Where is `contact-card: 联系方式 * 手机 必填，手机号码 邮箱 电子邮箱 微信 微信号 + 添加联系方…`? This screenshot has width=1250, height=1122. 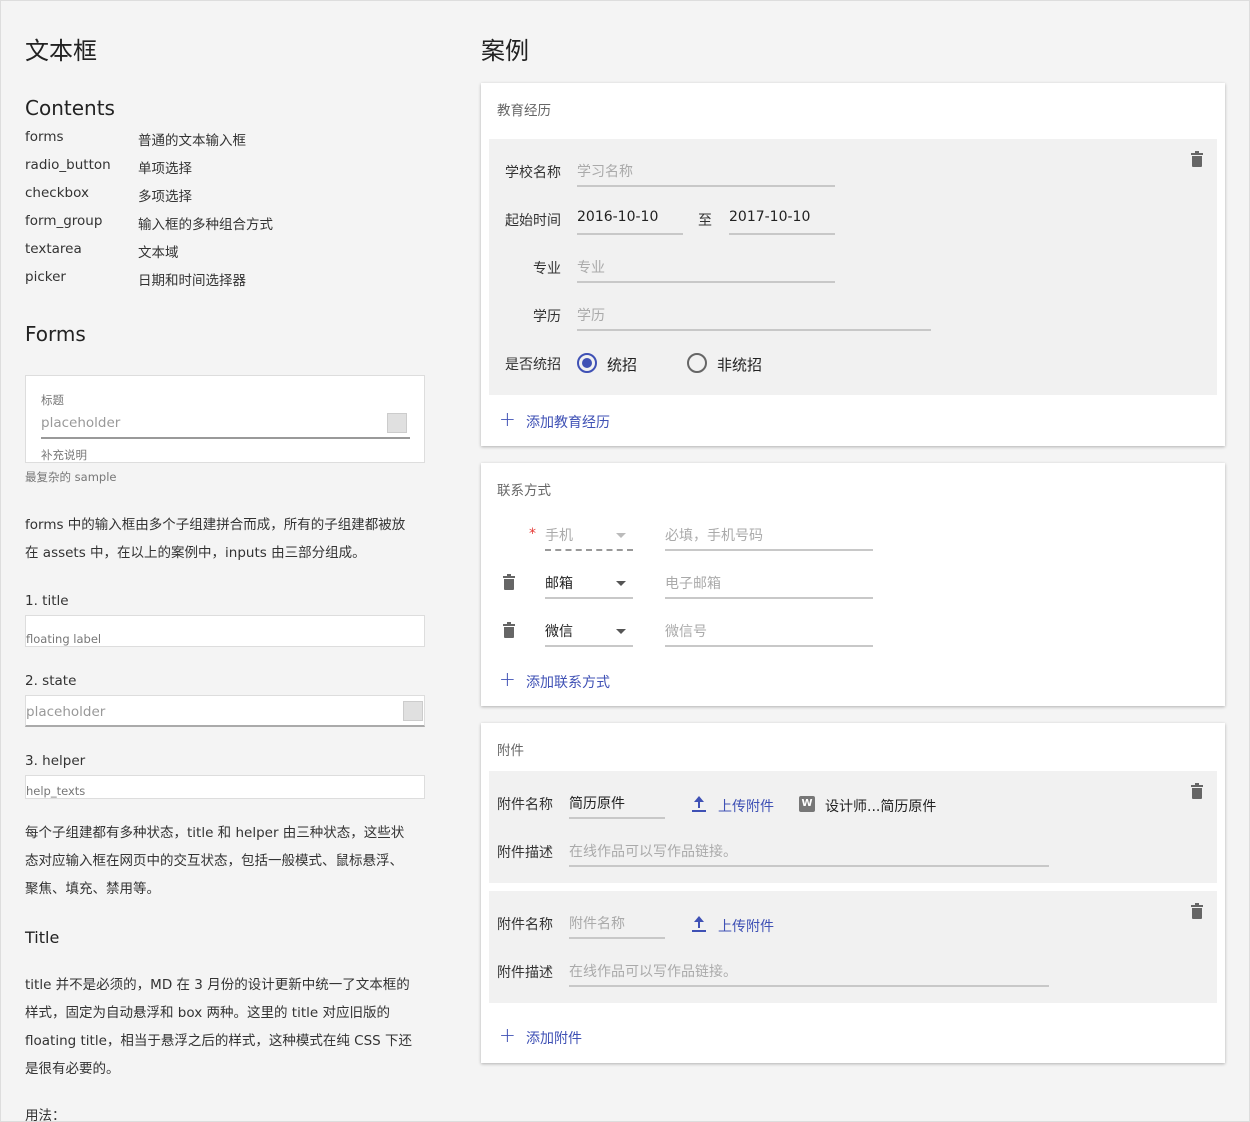
contact-card: 联系方式 * 手机 必填，手机号码 邮箱 电子邮箱 微信 微信号 + 添加联系方… is located at coordinates (853, 584).